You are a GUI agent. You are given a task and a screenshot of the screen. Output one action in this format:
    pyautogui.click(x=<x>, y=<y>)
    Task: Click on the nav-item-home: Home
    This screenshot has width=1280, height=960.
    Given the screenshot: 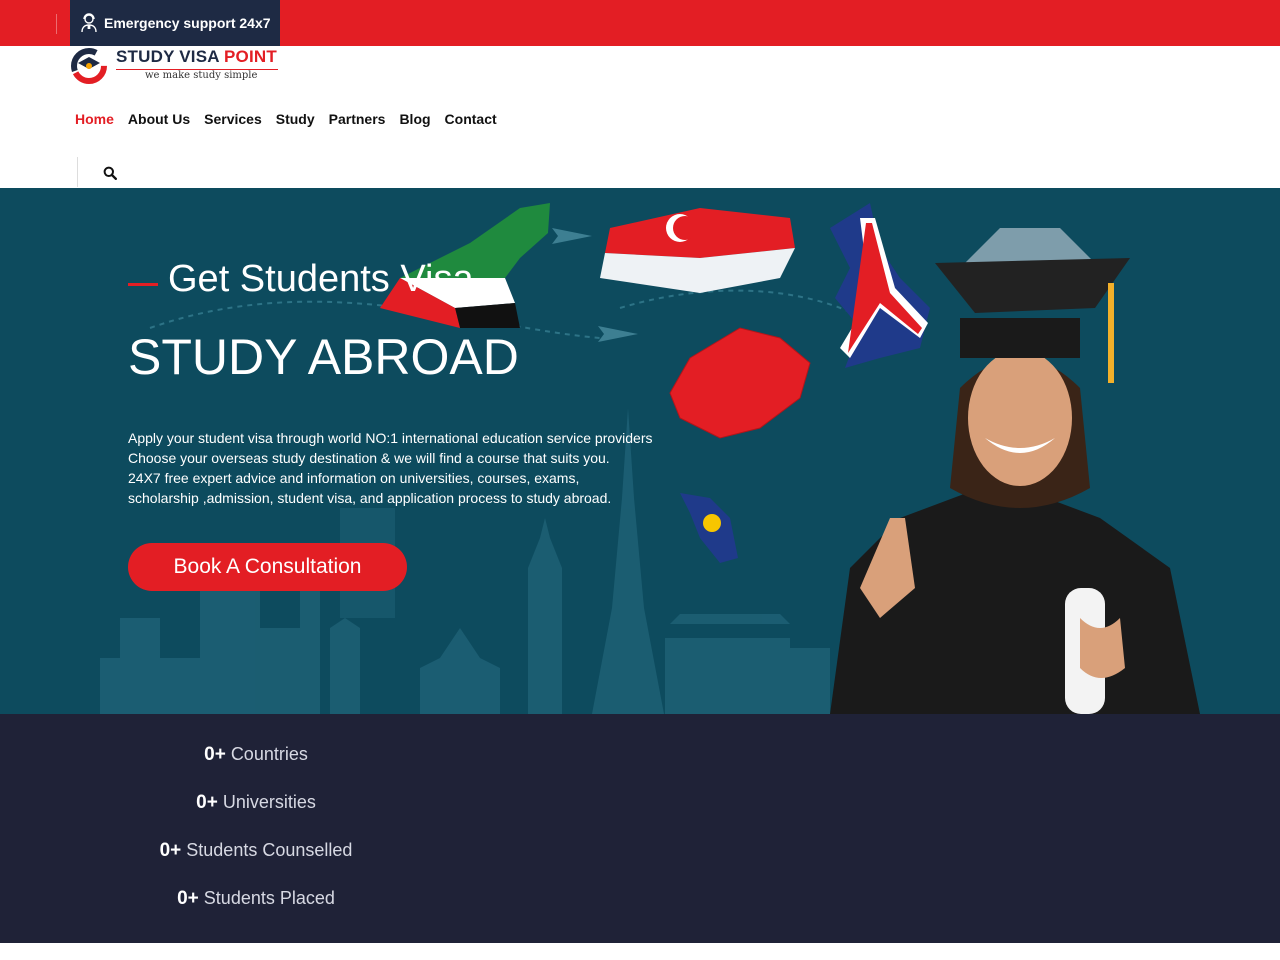 What is the action you would take?
    pyautogui.click(x=94, y=119)
    